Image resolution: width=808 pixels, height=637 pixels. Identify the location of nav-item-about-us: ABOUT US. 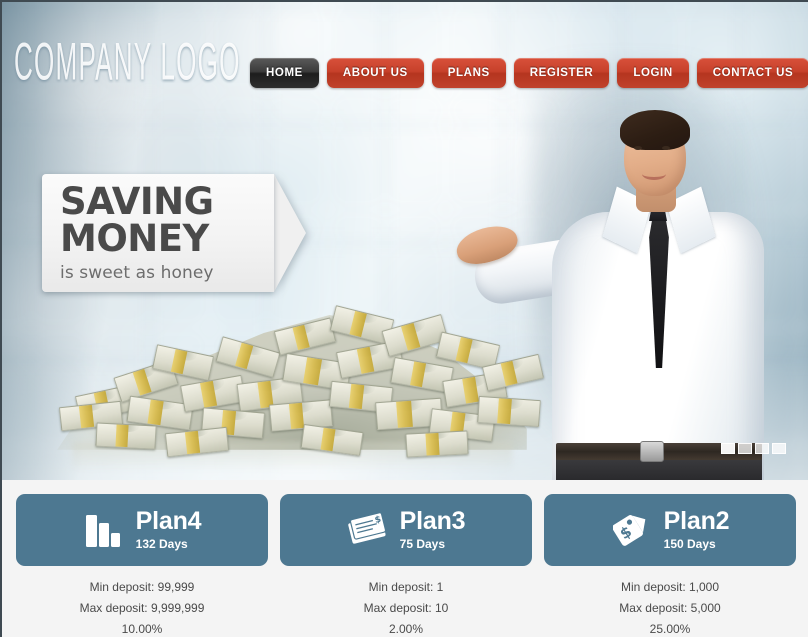
(375, 73).